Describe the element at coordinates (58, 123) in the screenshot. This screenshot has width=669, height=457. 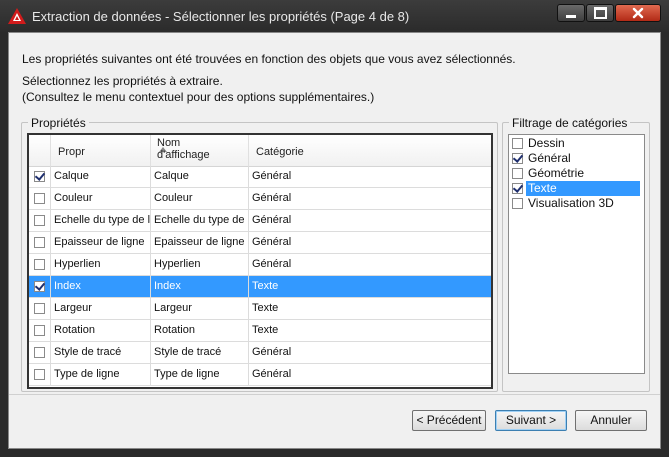
I see `properties-group-label: Propriétés` at that location.